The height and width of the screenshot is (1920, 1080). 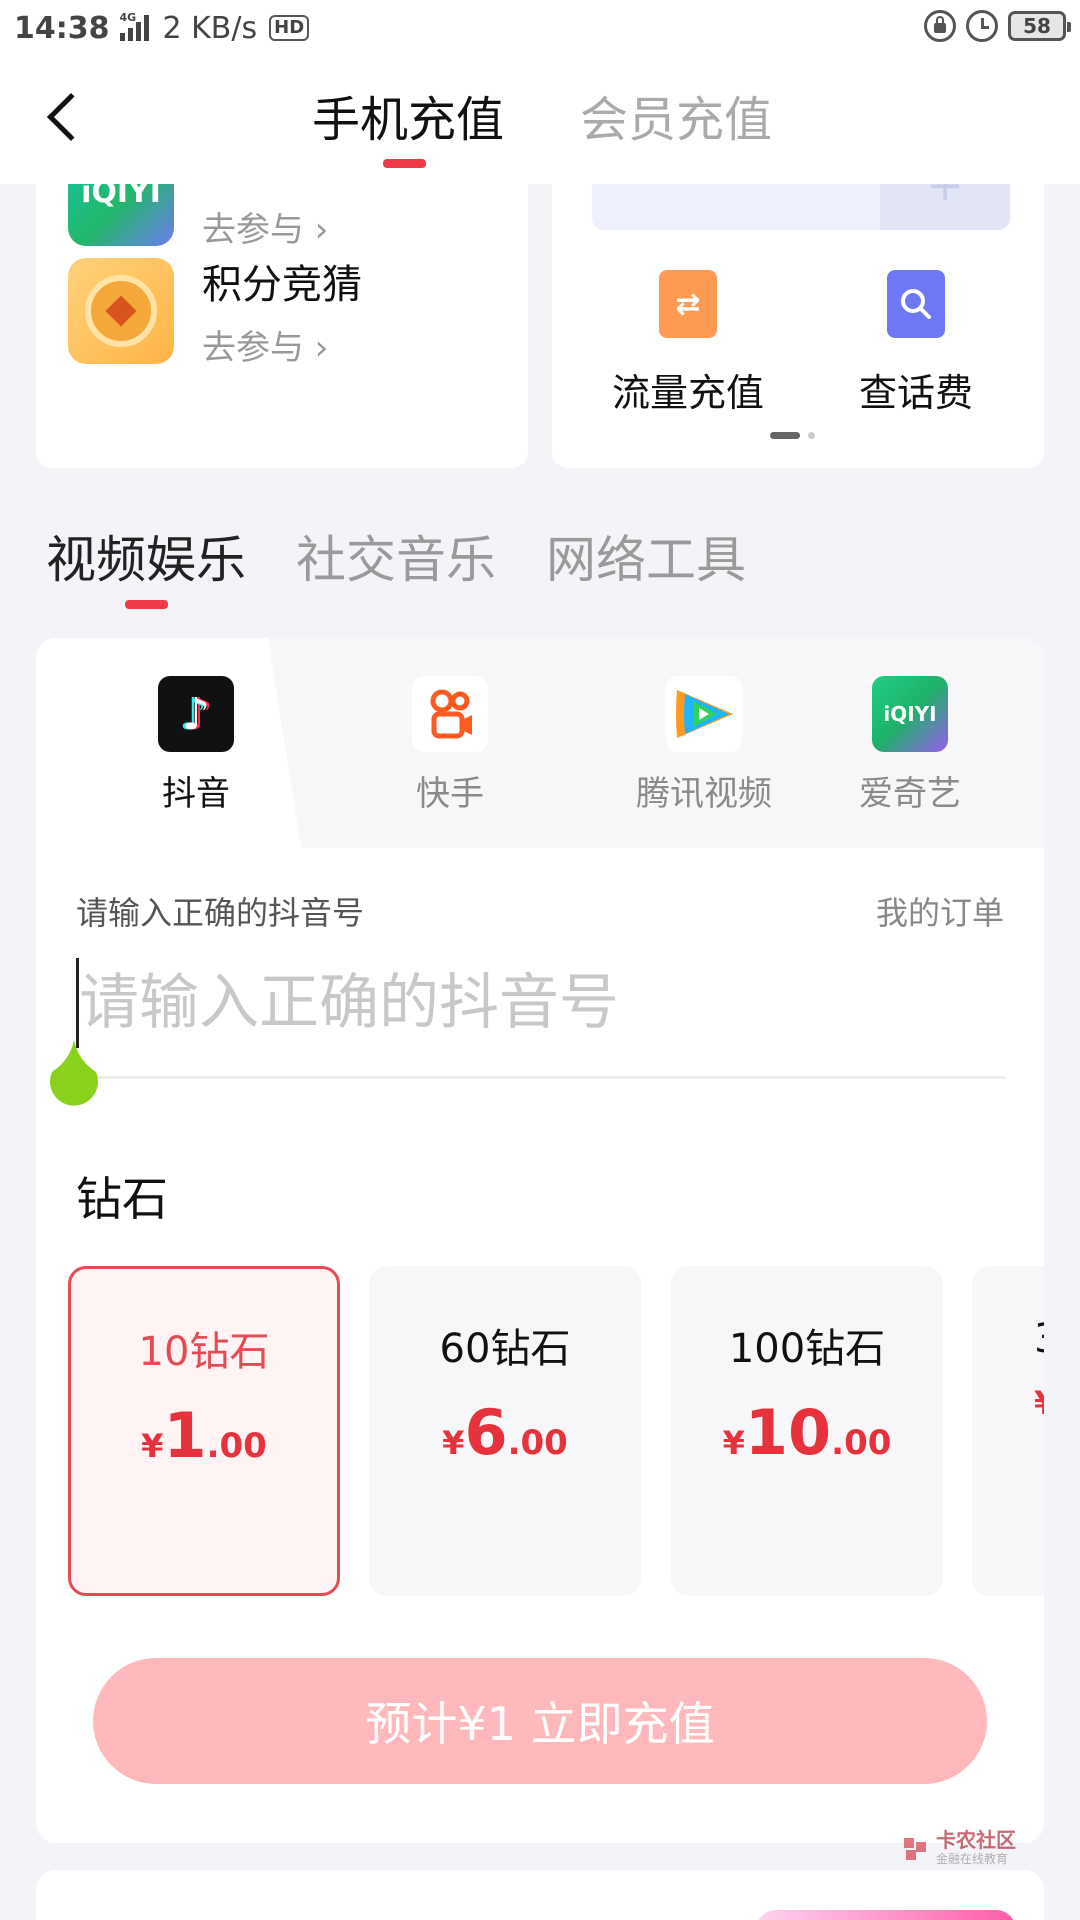 What do you see at coordinates (540, 1721) in the screenshot?
I see `recharge-now-button: 预计¥1 立即充值` at bounding box center [540, 1721].